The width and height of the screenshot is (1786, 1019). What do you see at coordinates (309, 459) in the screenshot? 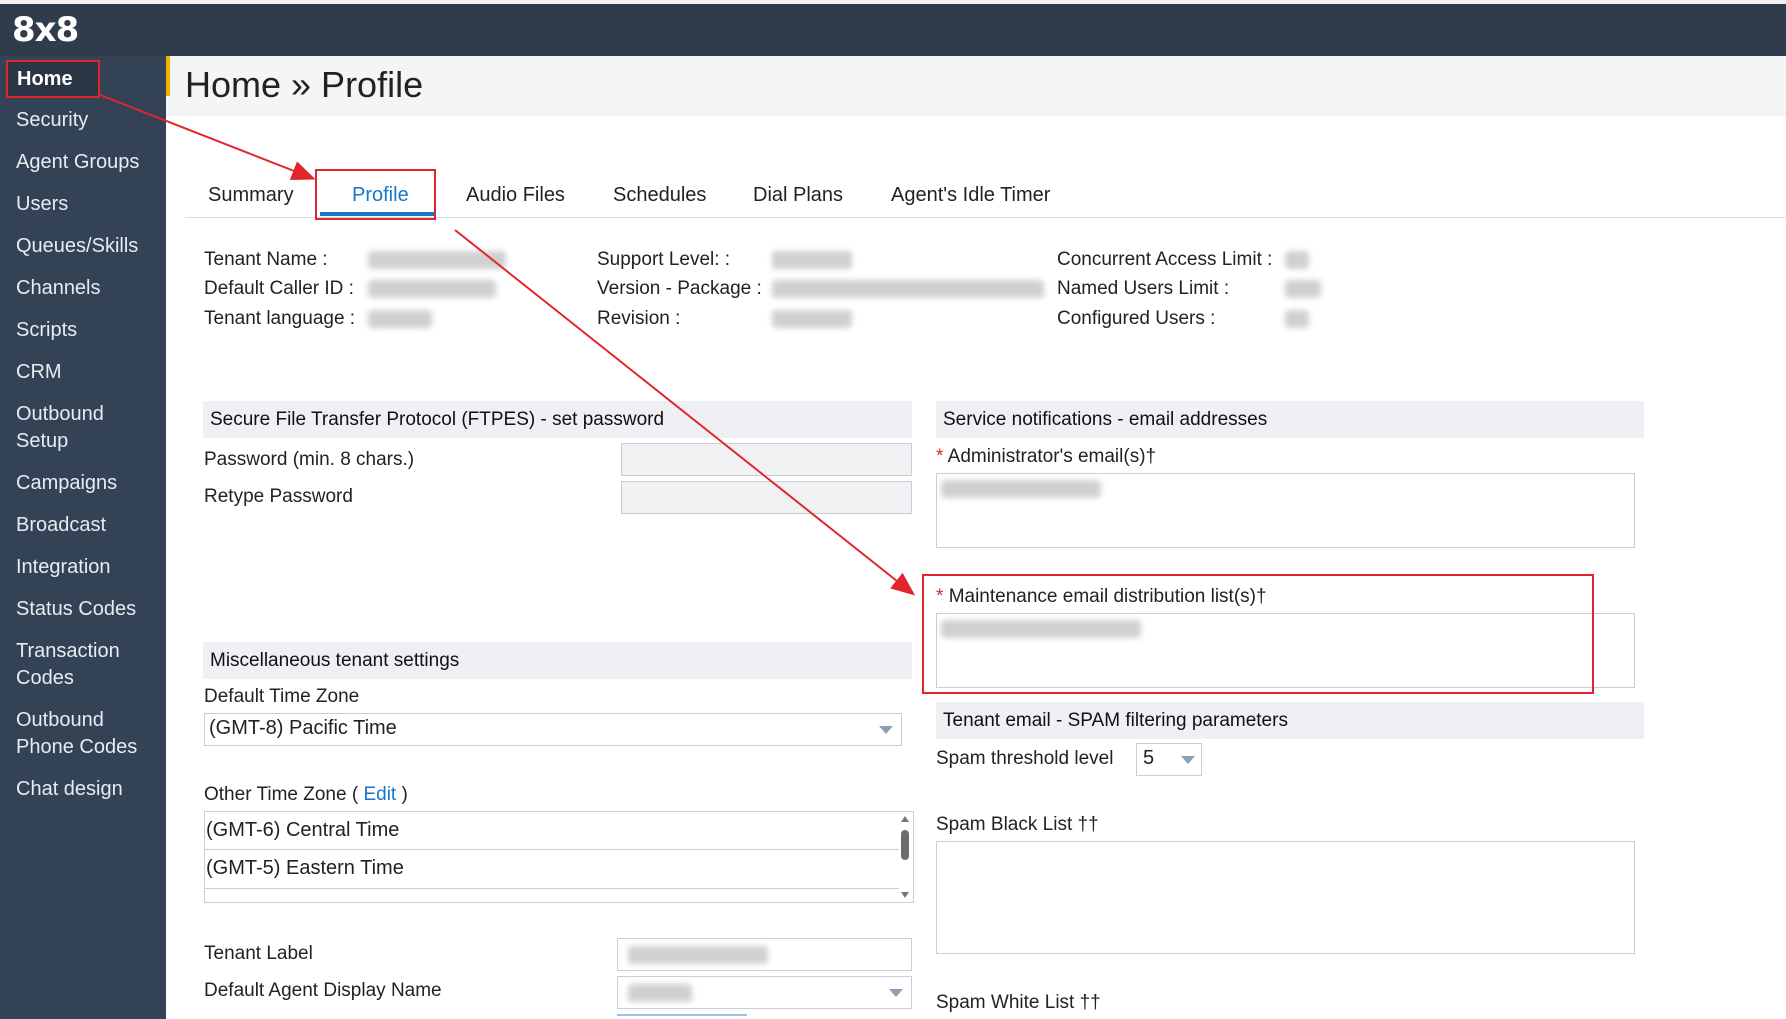
I see `password-label: Password (min. 8 chars.)` at bounding box center [309, 459].